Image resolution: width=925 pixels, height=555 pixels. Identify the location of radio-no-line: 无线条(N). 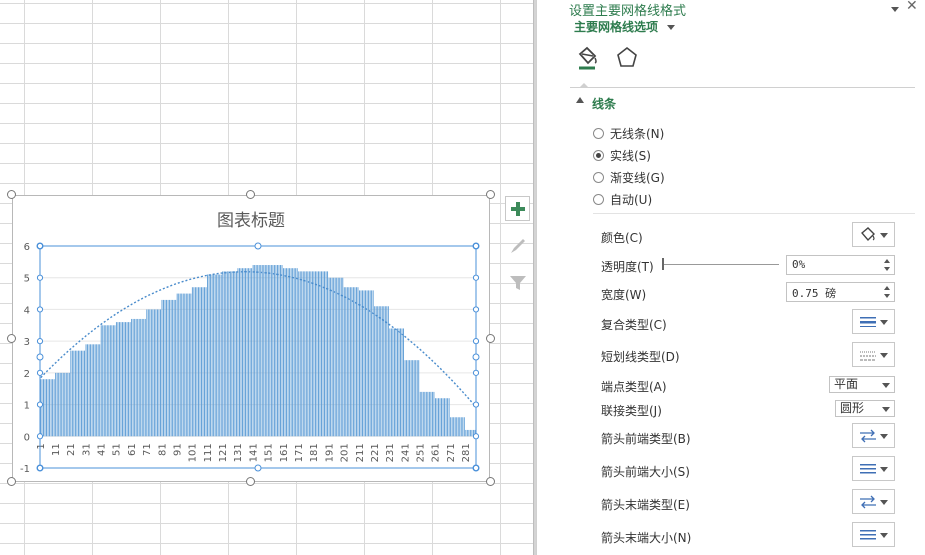
(628, 133).